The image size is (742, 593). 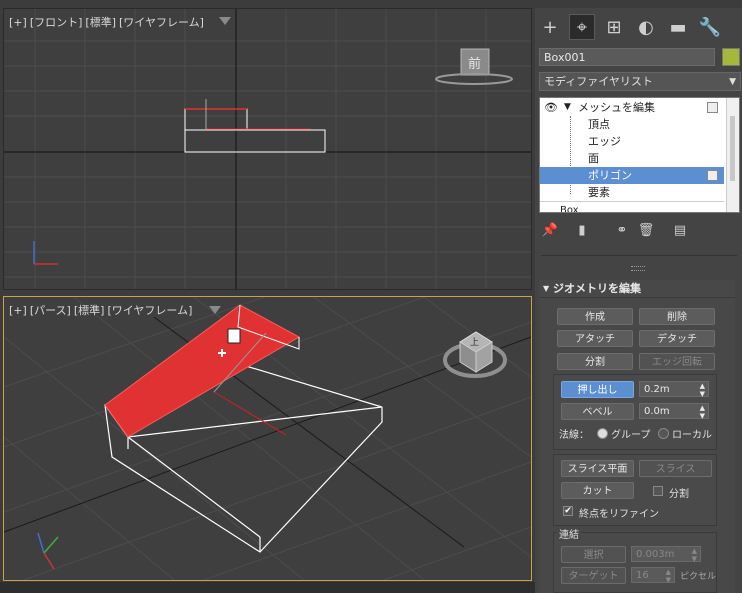 I want to click on subobject-label: エッジ, so click(x=604, y=141).